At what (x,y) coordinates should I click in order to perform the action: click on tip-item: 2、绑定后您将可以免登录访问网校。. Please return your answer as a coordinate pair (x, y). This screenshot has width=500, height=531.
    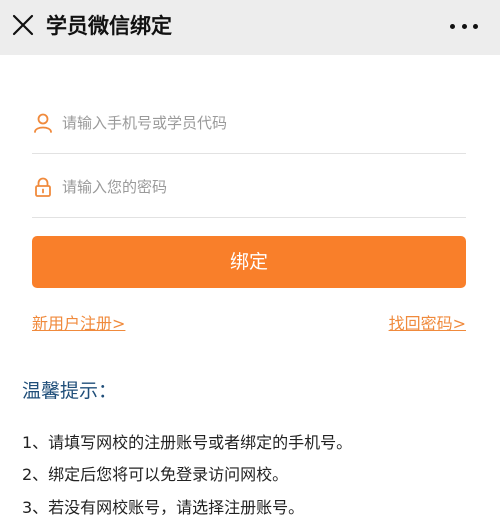
    Looking at the image, I should click on (155, 474).